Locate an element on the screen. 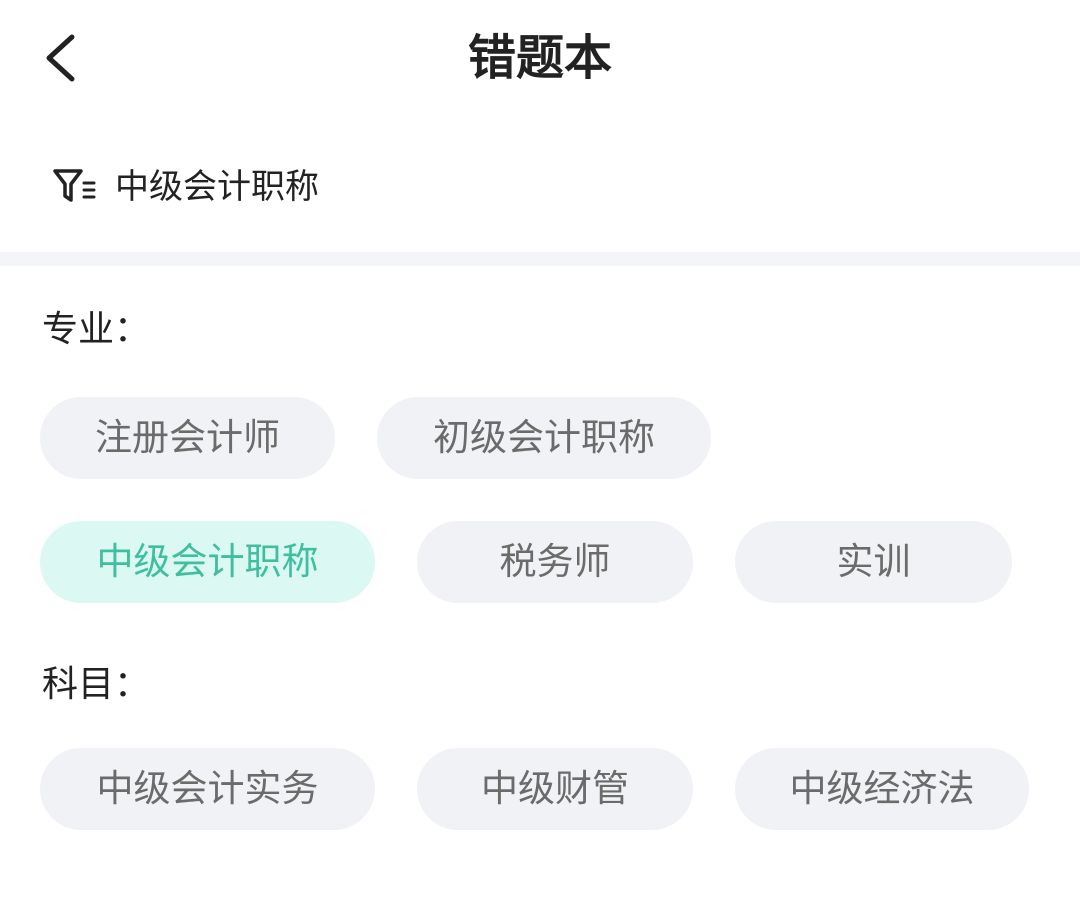 Image resolution: width=1080 pixels, height=899 pixels. page-title: 错题本 is located at coordinates (539, 58).